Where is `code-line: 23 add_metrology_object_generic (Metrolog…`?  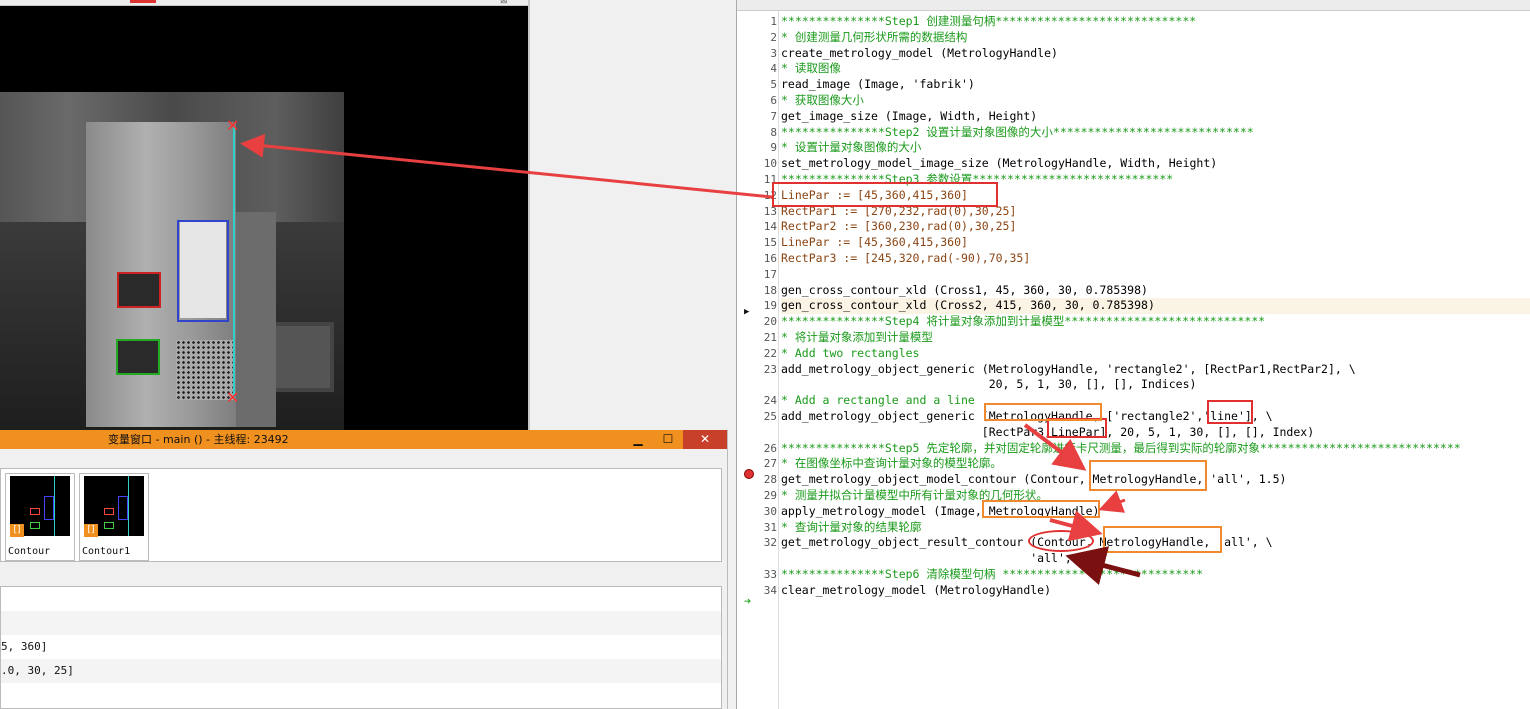 code-line: 23 add_metrology_object_generic (Metrolog… is located at coordinates (1147, 370).